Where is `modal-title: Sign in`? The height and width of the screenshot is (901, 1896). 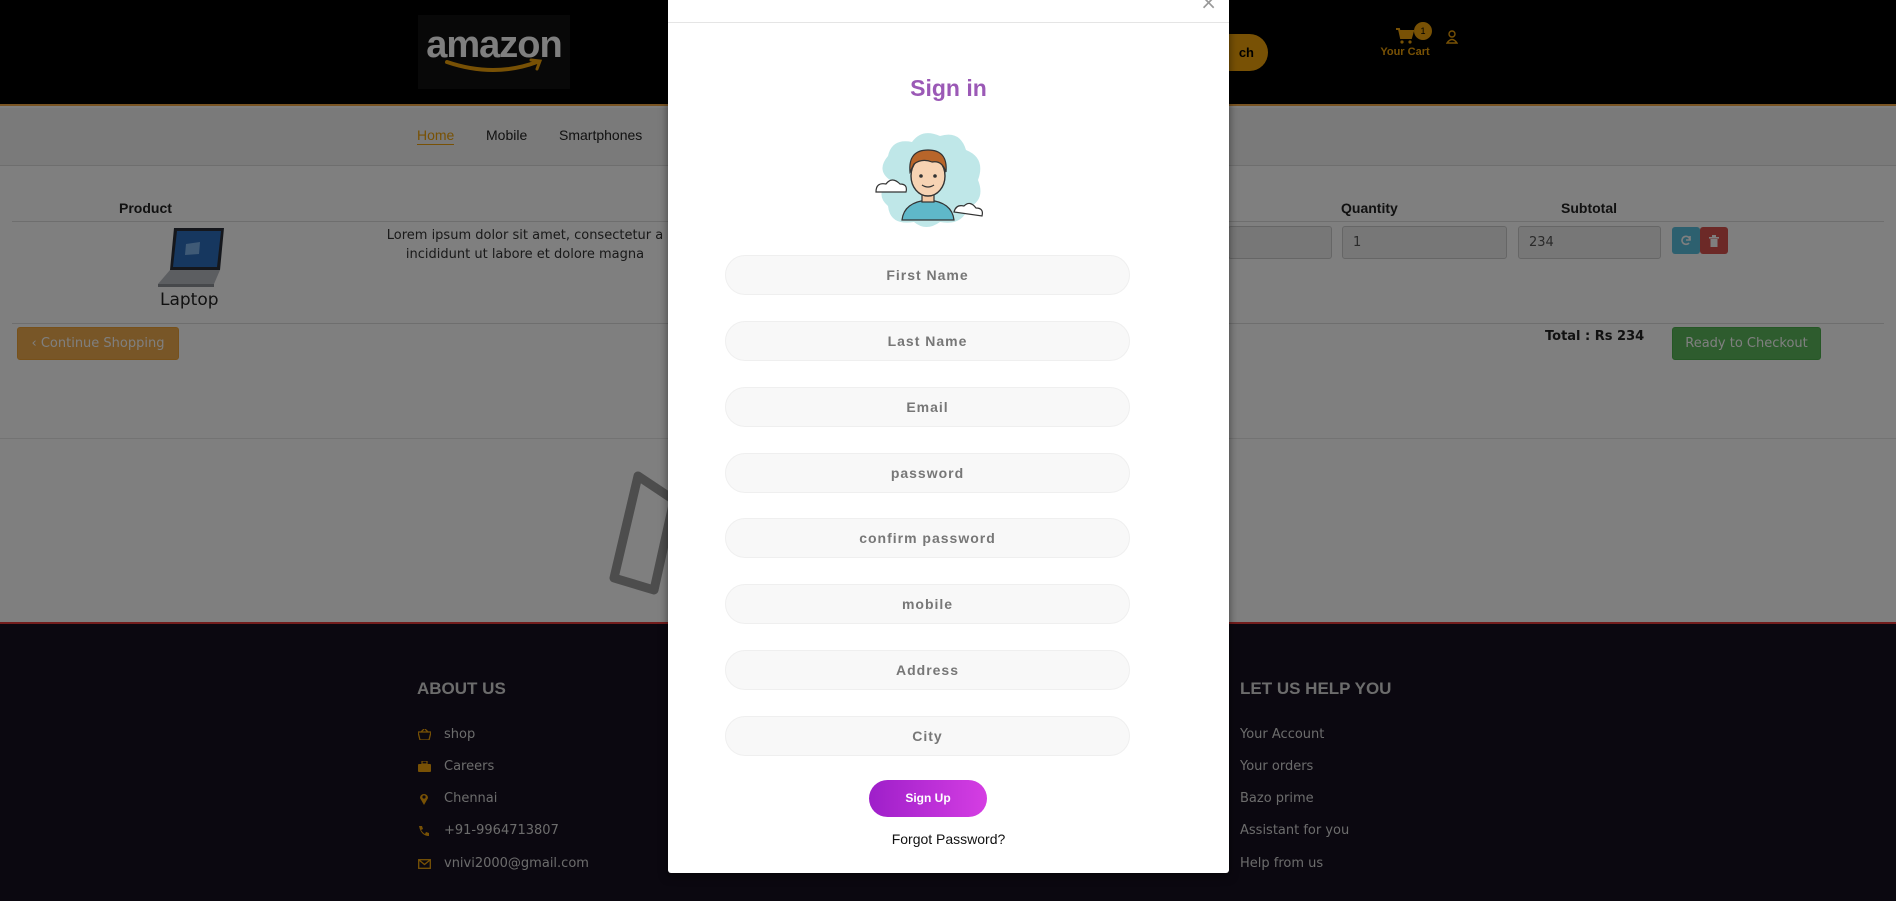
modal-title: Sign in is located at coordinates (948, 88).